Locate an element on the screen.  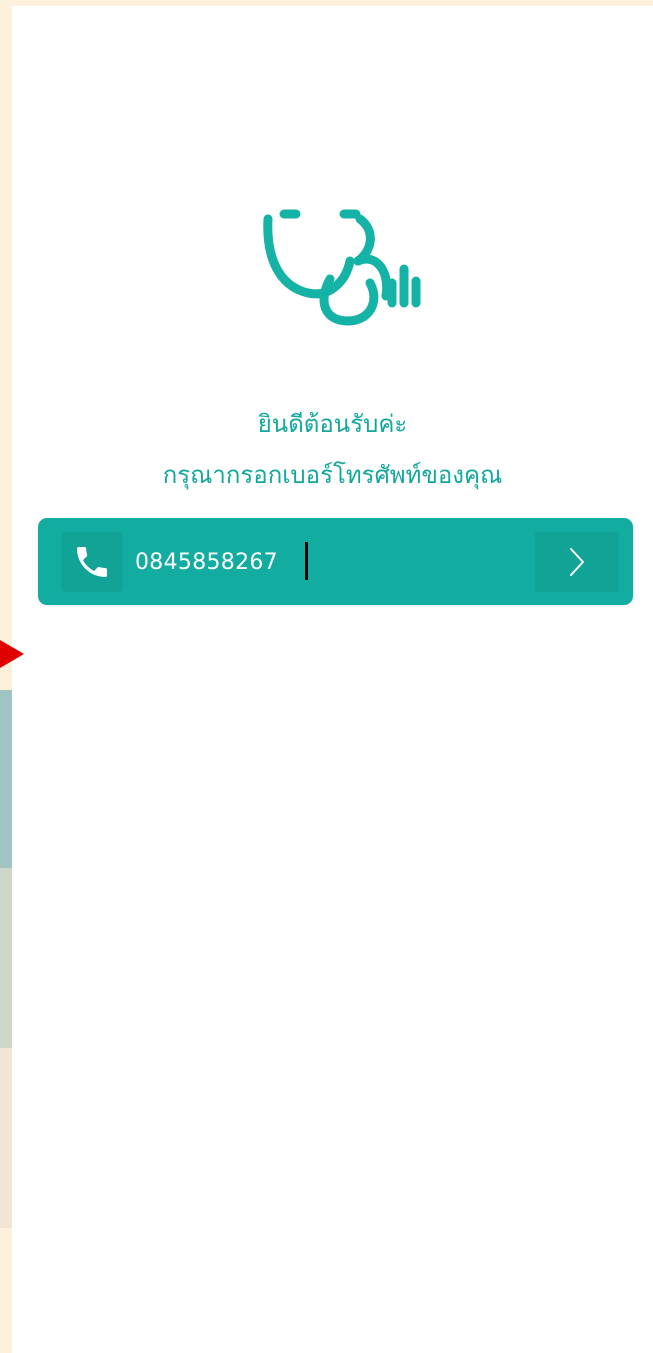
next-button is located at coordinates (577, 562).